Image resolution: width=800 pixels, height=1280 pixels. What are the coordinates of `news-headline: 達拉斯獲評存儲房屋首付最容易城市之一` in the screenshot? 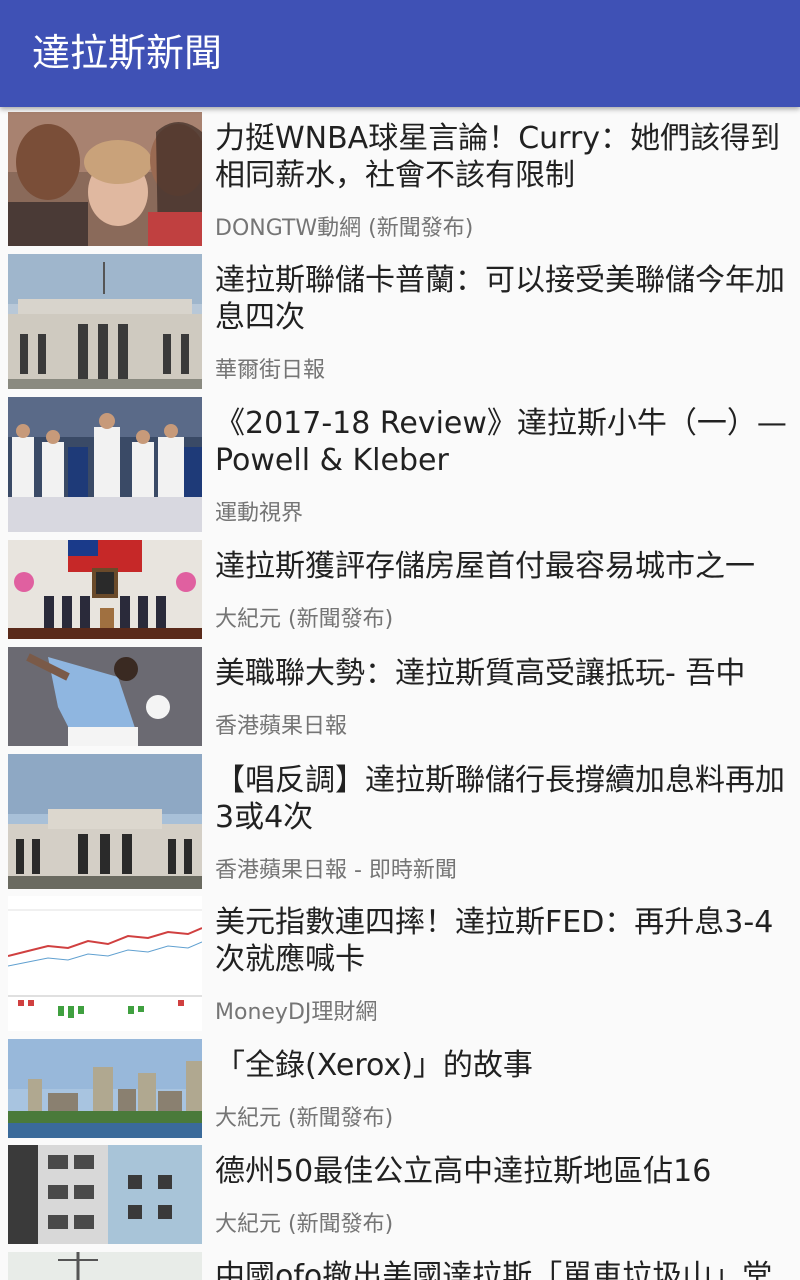 It's located at (485, 566).